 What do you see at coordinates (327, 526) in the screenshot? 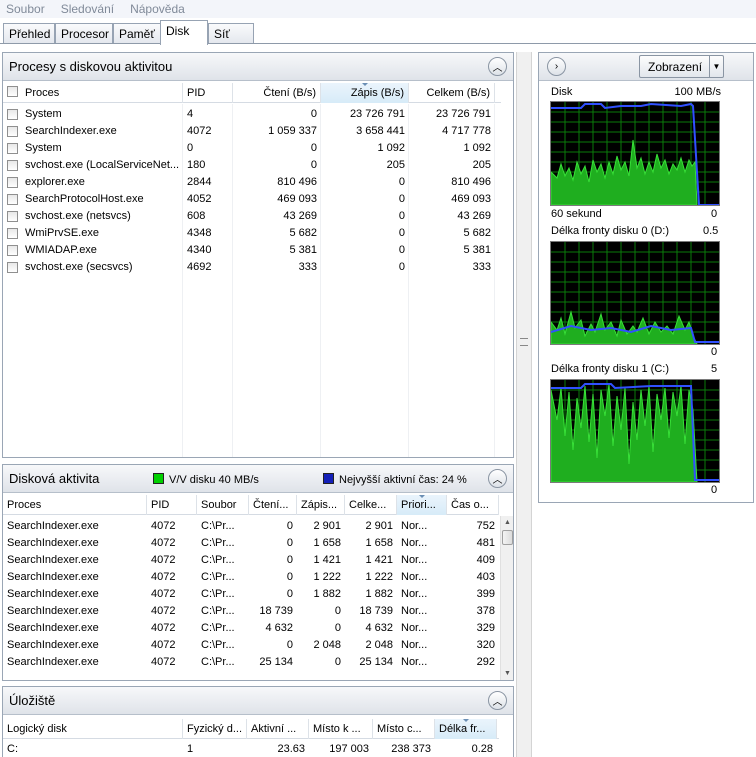
I see `cell-write: 2 901` at bounding box center [327, 526].